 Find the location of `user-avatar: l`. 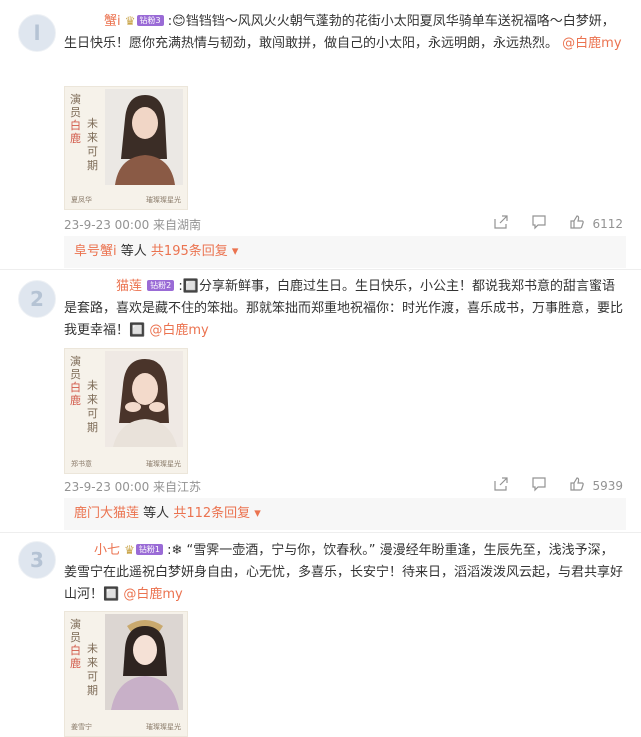

user-avatar: l is located at coordinates (37, 33).